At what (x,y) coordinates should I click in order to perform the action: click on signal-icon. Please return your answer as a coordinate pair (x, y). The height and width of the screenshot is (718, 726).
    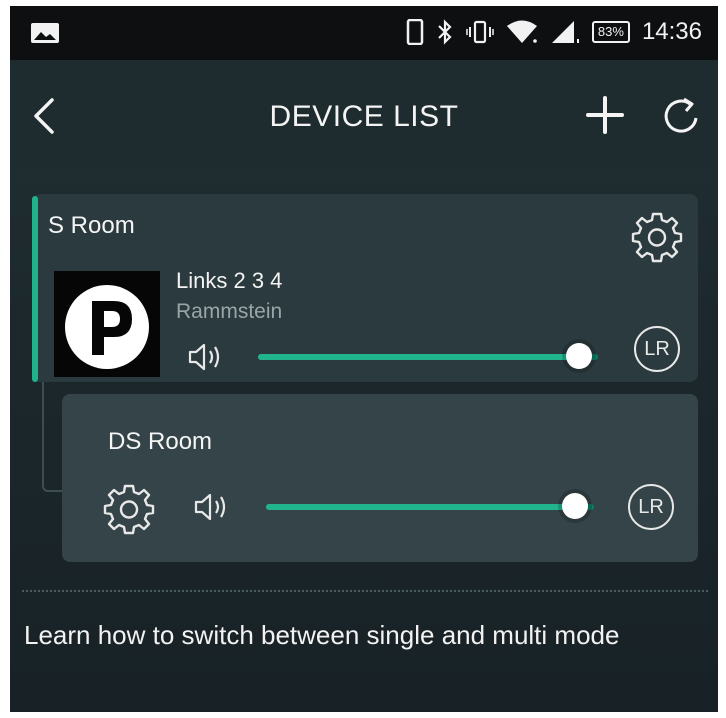
    Looking at the image, I should click on (565, 32).